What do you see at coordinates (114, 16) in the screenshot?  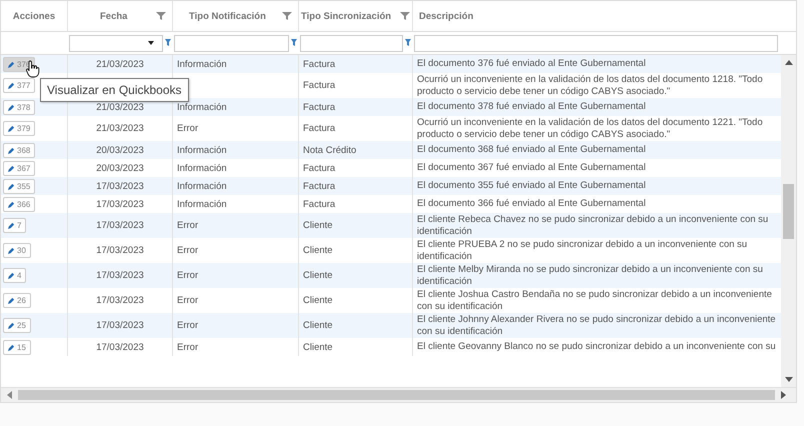 I see `column-header: Fecha` at bounding box center [114, 16].